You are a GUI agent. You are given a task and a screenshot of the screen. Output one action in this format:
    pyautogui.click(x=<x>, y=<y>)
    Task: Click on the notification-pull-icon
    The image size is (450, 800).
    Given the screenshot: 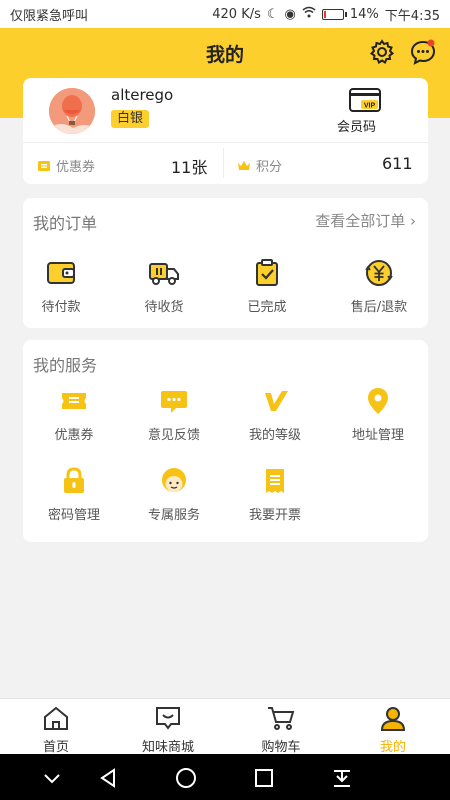 What is the action you would take?
    pyautogui.click(x=342, y=778)
    